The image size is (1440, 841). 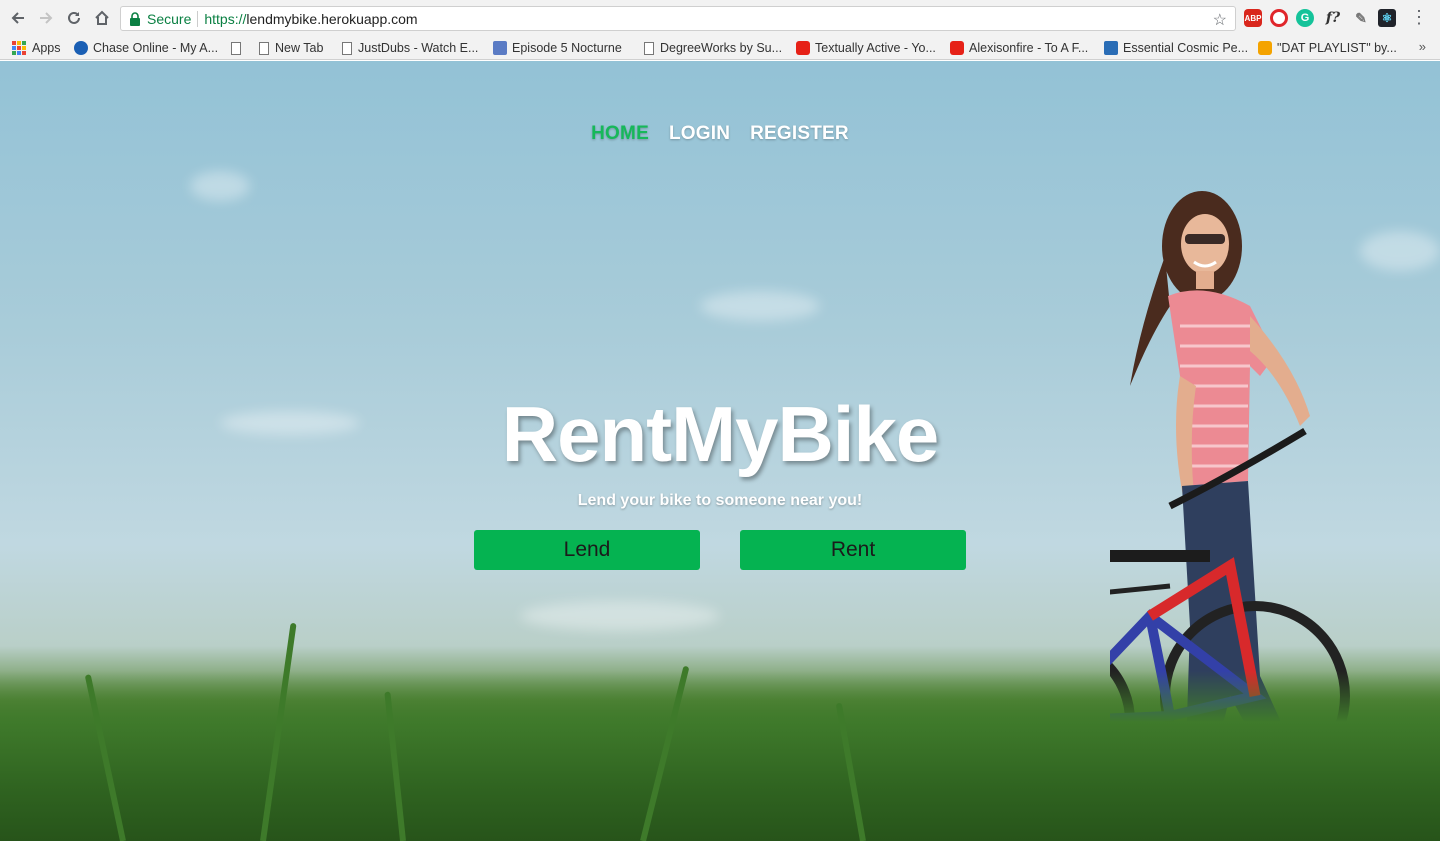 What do you see at coordinates (500, 48) in the screenshot?
I see `episode-icon` at bounding box center [500, 48].